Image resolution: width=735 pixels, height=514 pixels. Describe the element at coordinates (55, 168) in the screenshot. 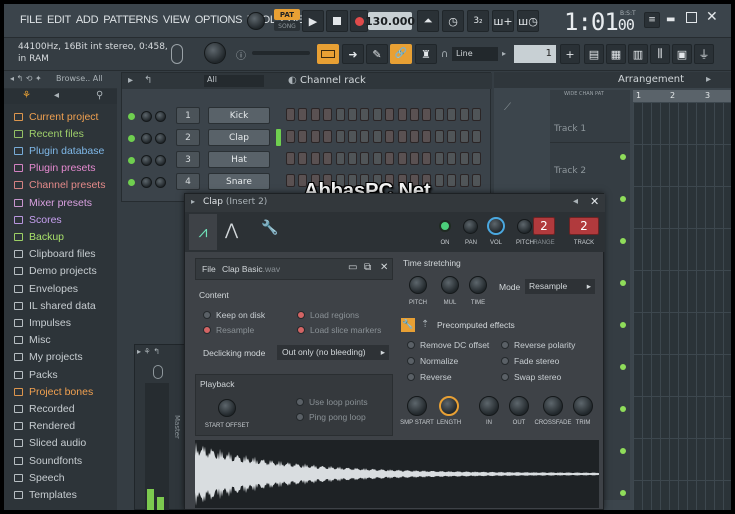

I see `browser-item: Plugin presets` at that location.